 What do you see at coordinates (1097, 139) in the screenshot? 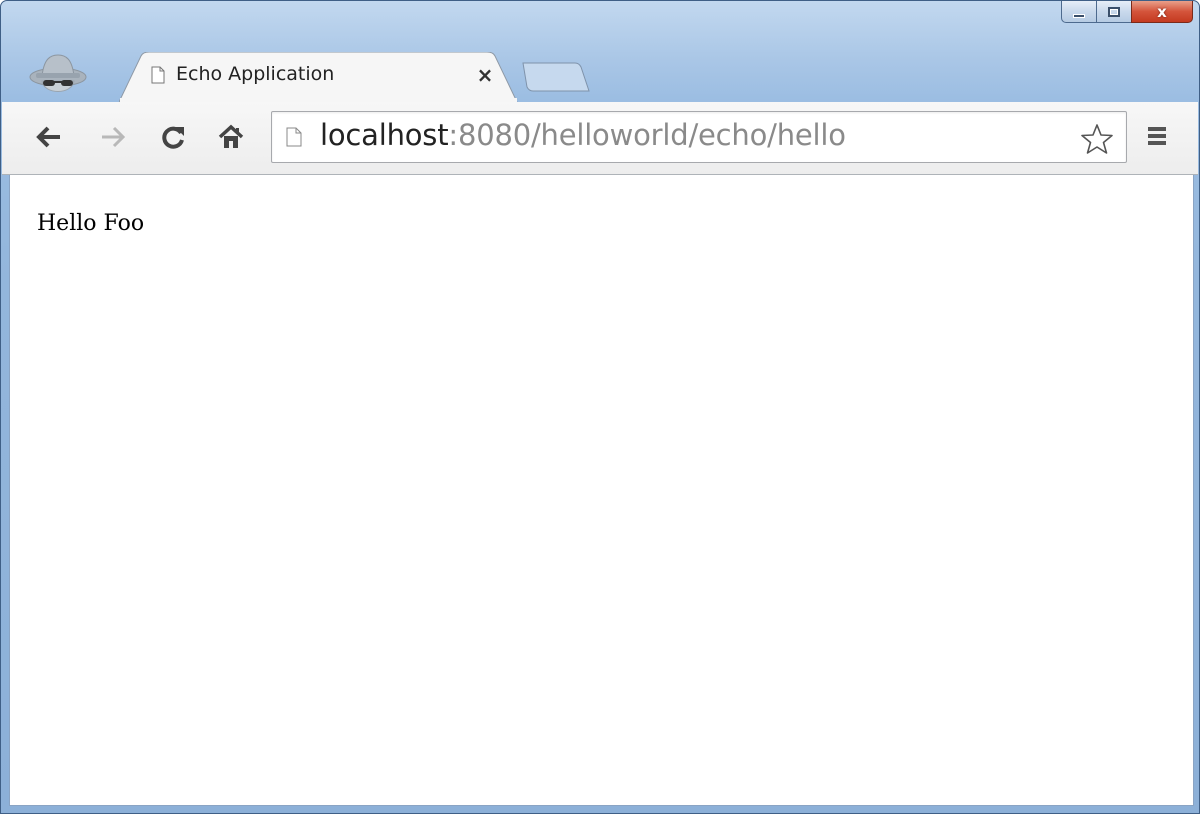
I see `bookmark-star-button` at bounding box center [1097, 139].